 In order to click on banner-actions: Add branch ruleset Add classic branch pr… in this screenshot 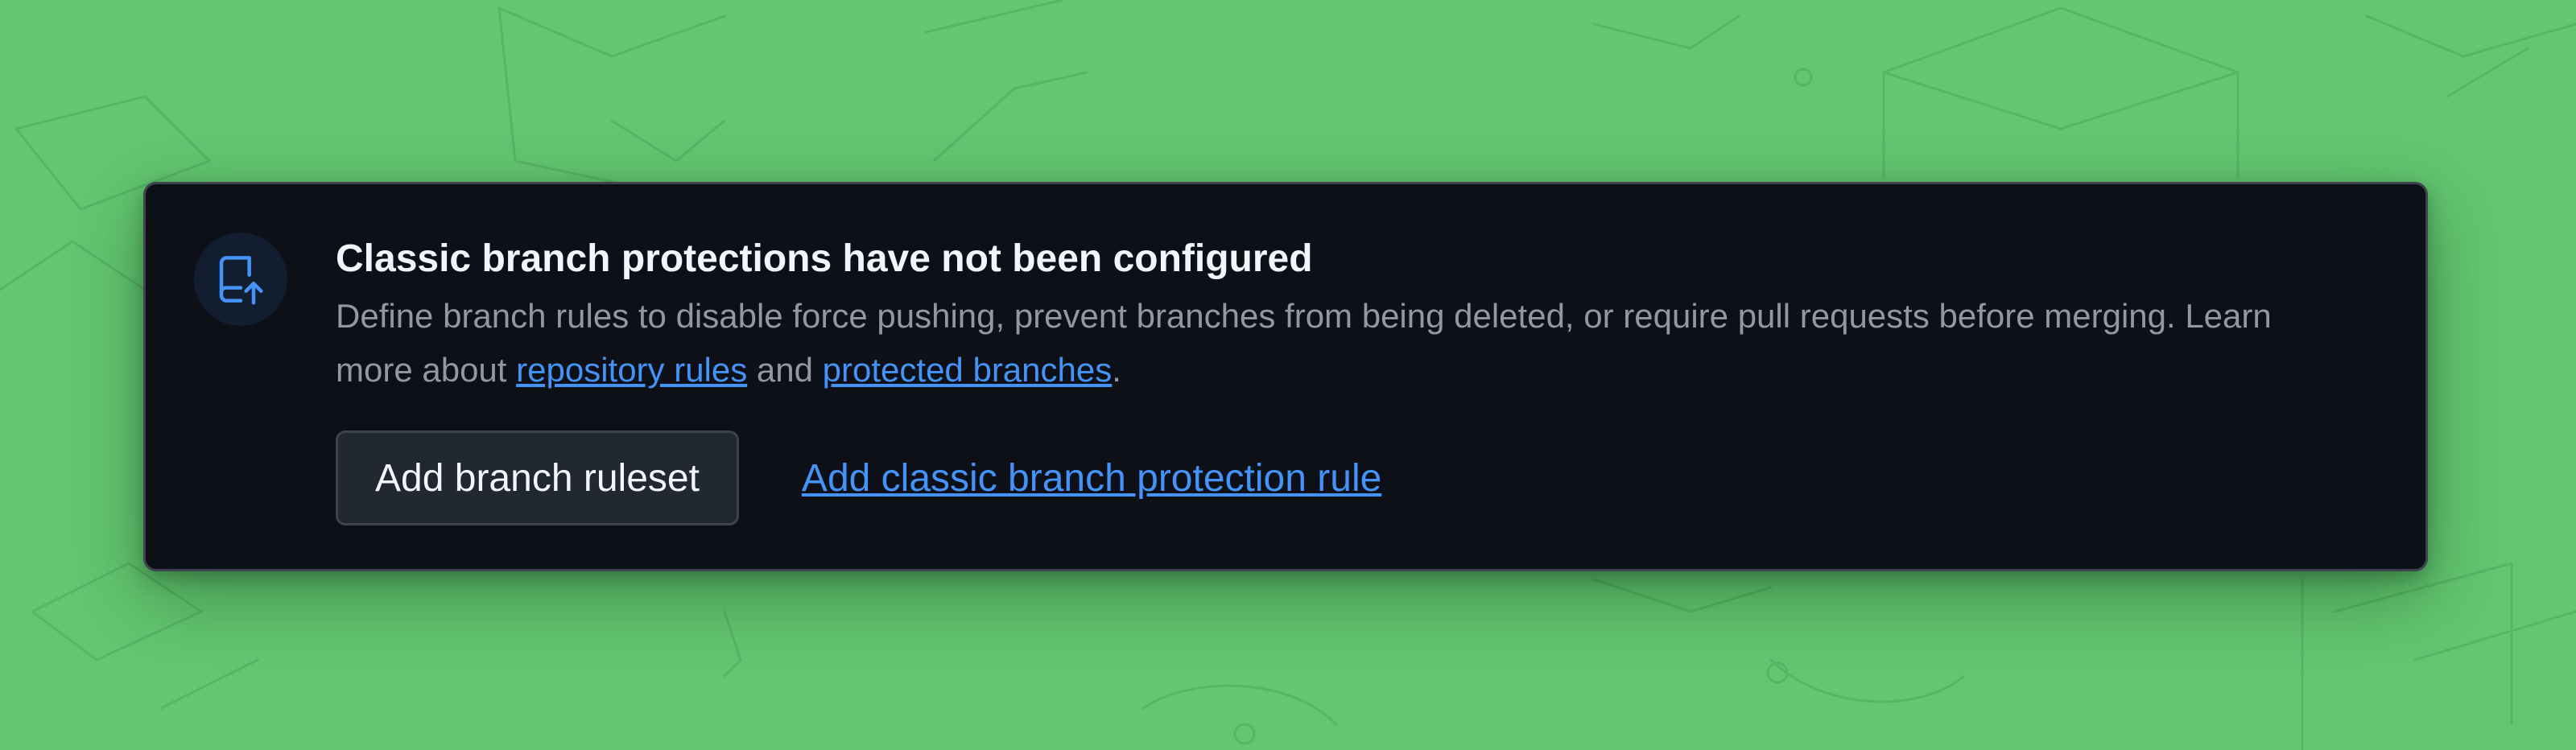, I will do `click(1366, 478)`.